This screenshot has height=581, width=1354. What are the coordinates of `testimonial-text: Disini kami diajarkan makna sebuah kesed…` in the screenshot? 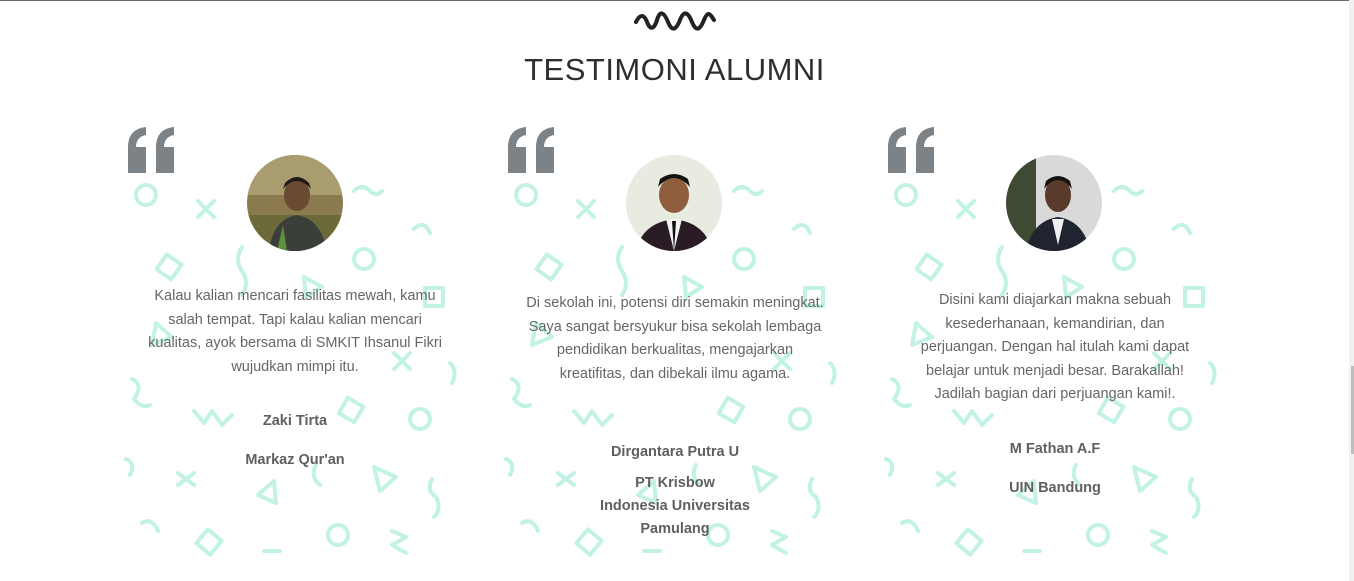 It's located at (1055, 347).